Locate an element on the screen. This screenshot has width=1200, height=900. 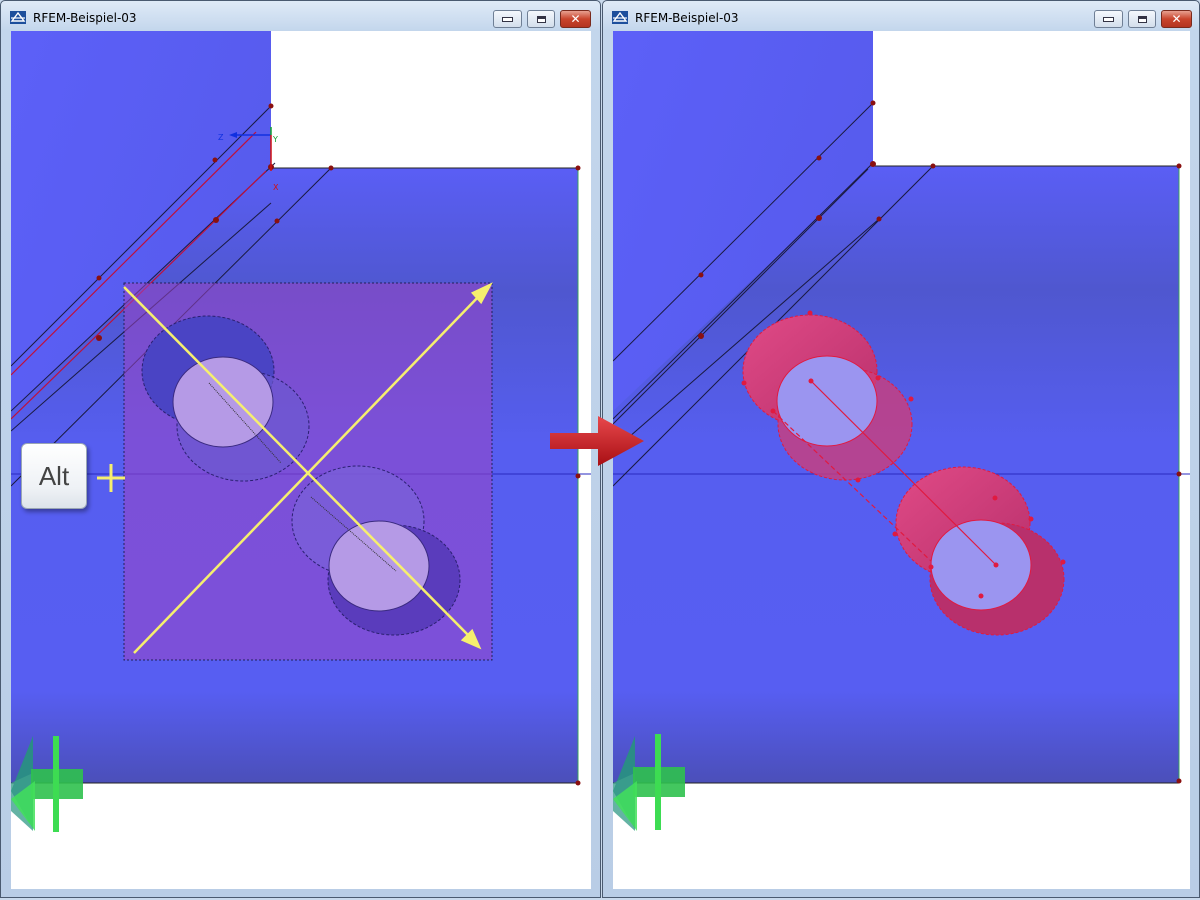
plus-icon is located at coordinates (111, 478).